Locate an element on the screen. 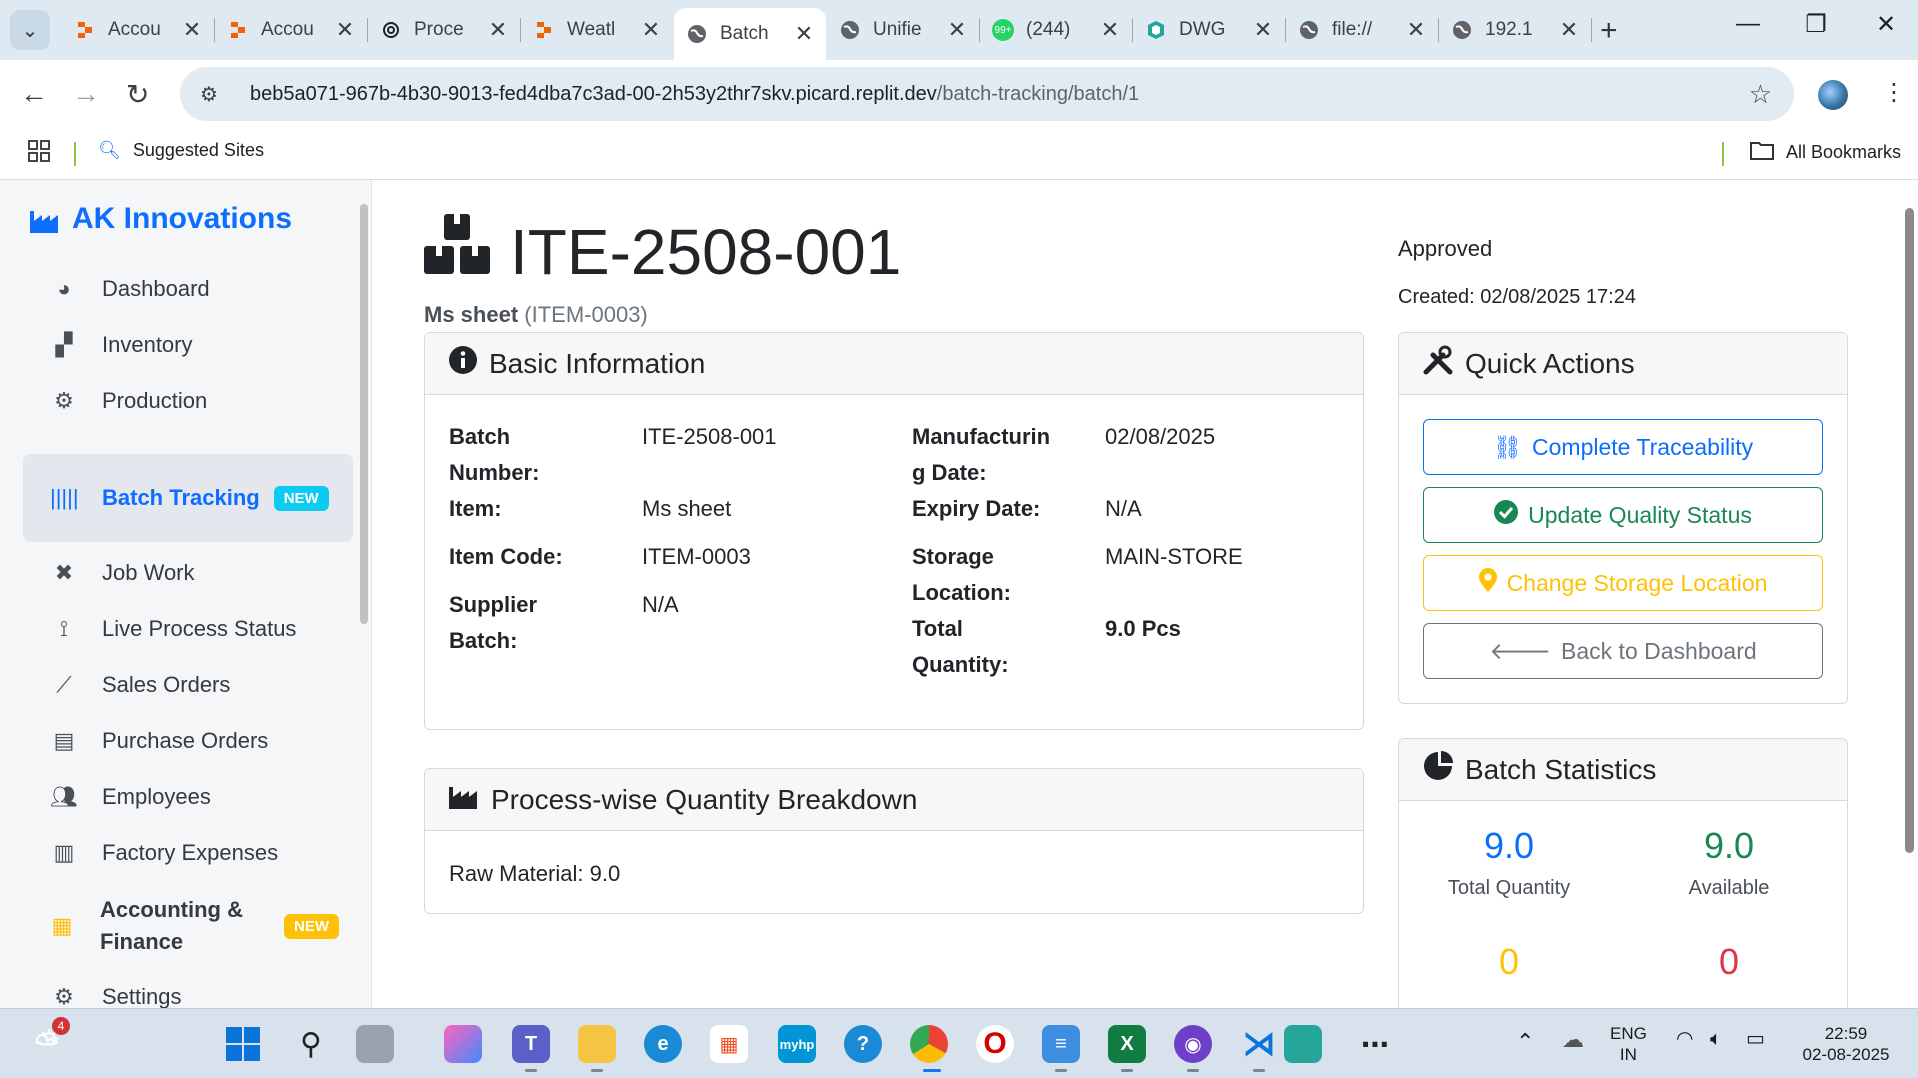 The image size is (1918, 1078). change-storage-location-button: Change Storage Location is located at coordinates (1623, 583).